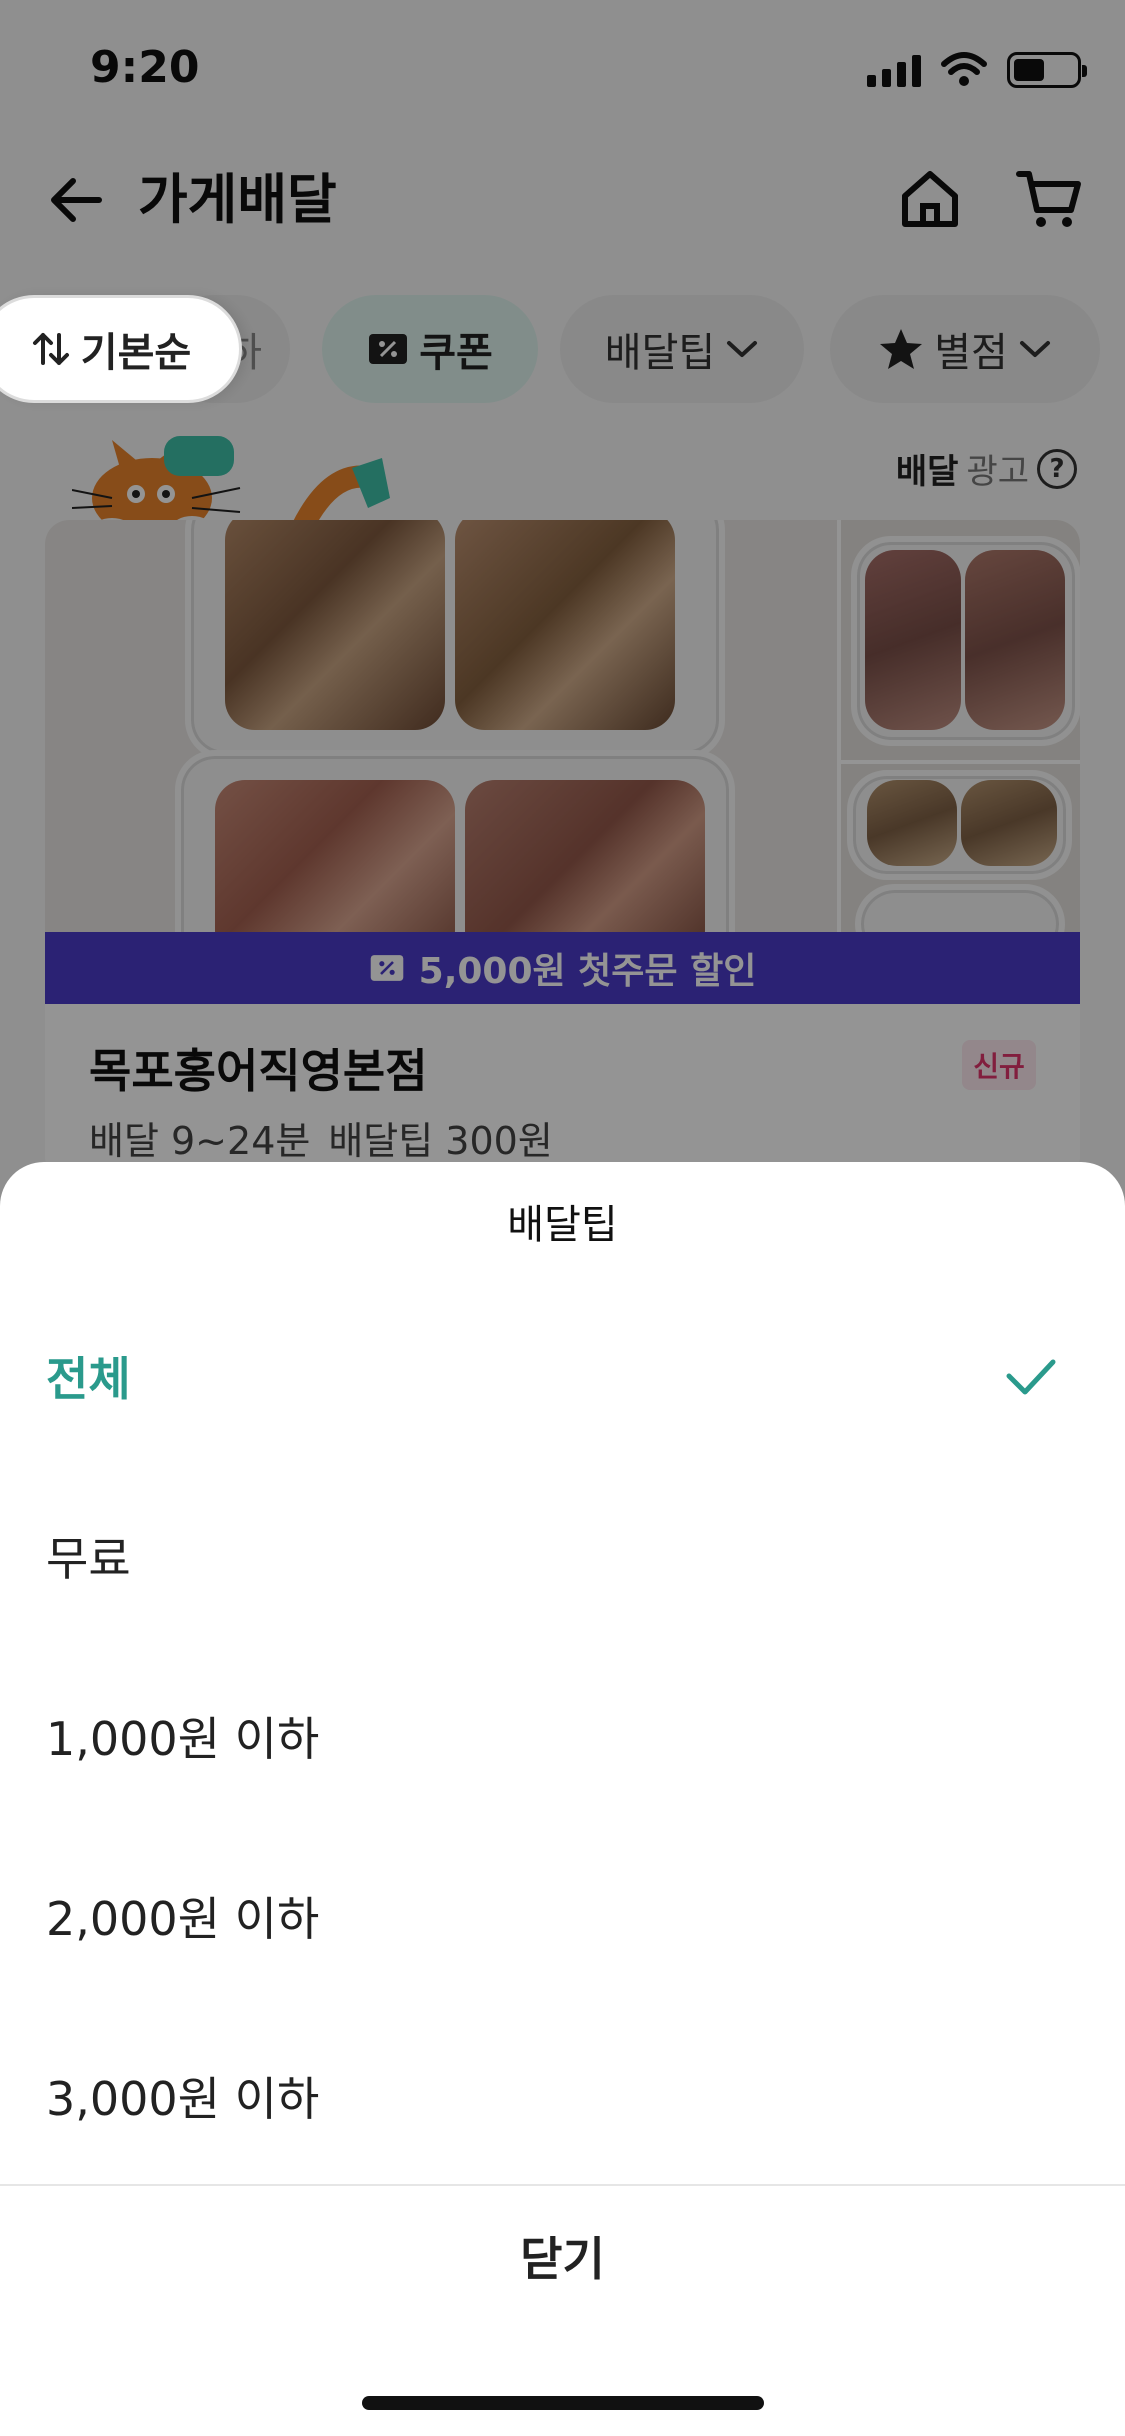 Image resolution: width=1125 pixels, height=2436 pixels. I want to click on sort-chip-label: 기본순, so click(136, 353).